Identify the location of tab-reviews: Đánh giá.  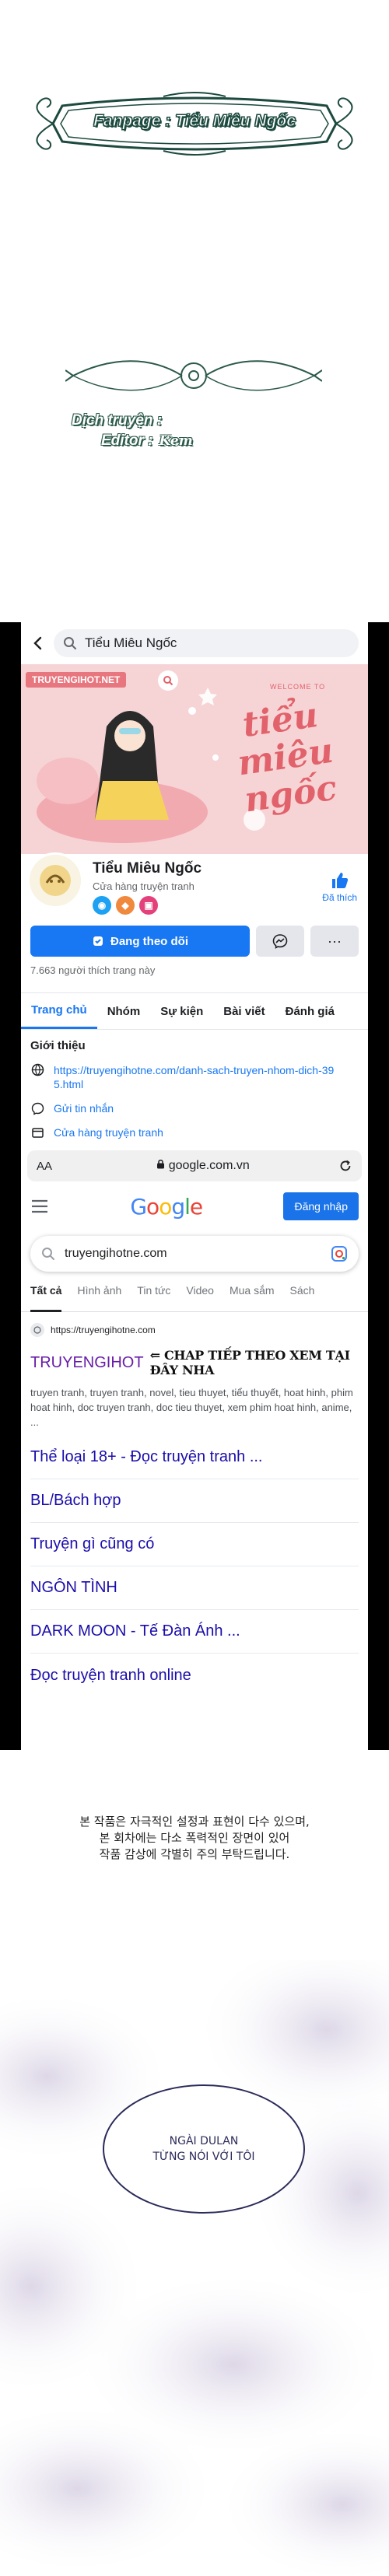
(310, 1011).